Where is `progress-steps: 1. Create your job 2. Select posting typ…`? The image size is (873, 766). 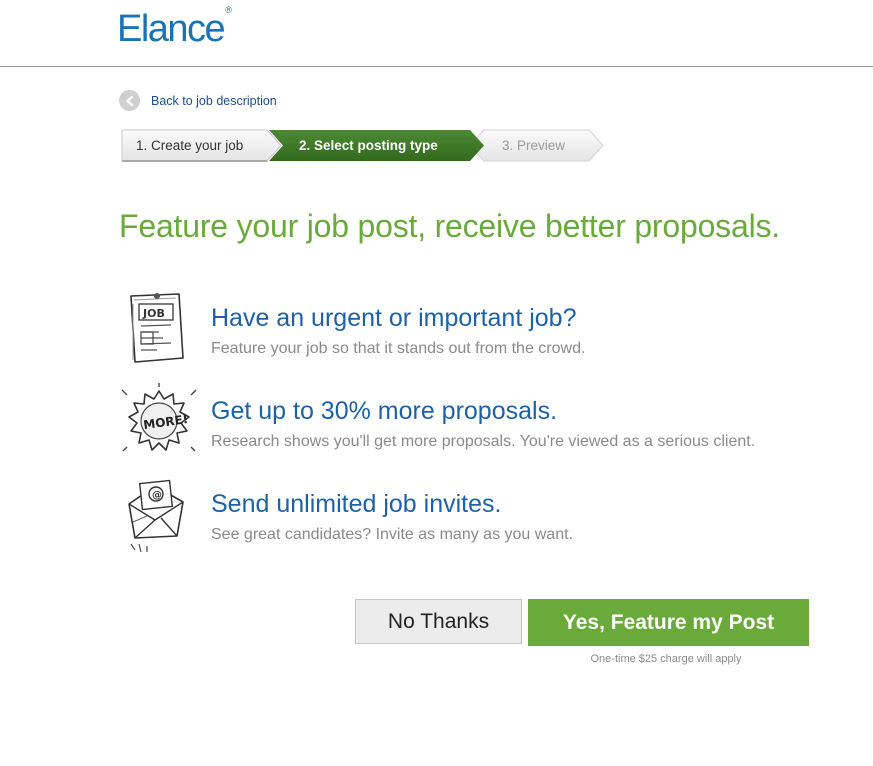
progress-steps: 1. Create your job 2. Select posting typ… is located at coordinates (364, 145).